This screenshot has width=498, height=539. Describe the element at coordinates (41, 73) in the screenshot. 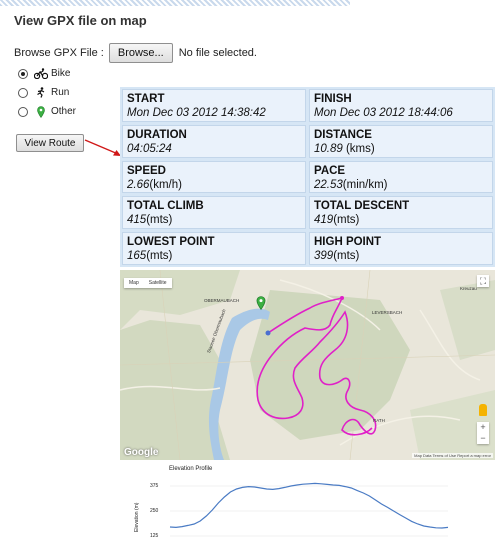

I see `bike-icon` at that location.